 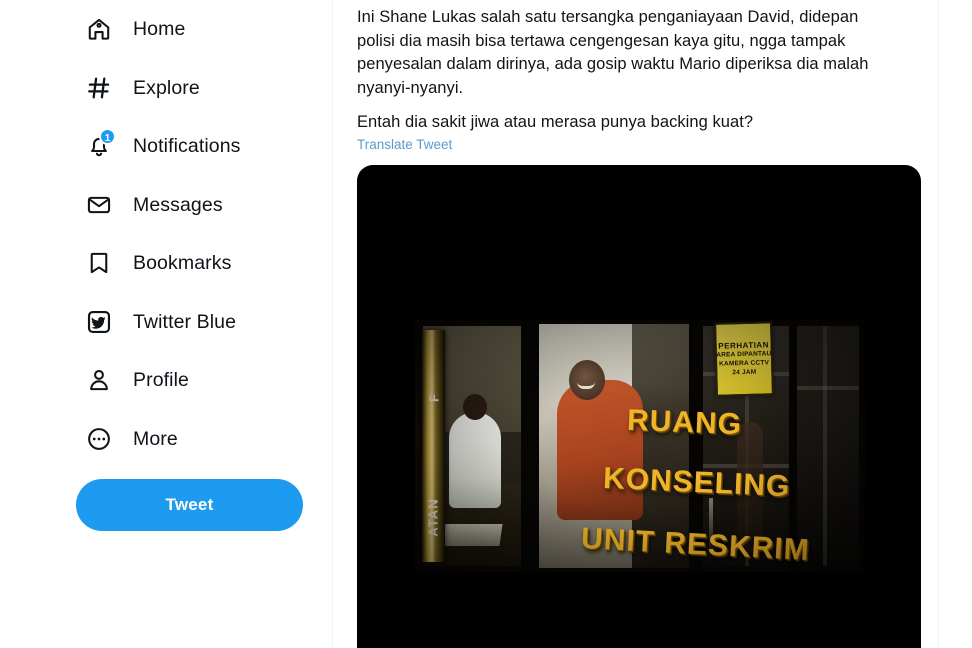 I want to click on bookmark-icon, so click(x=99, y=263).